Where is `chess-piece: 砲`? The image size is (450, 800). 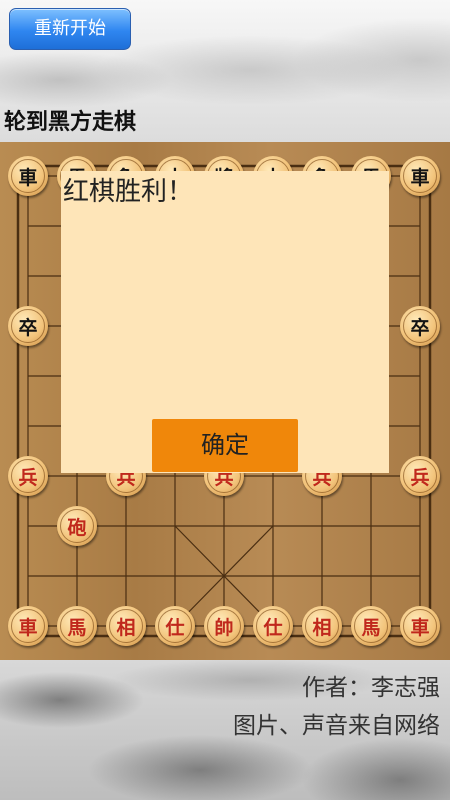
chess-piece: 砲 is located at coordinates (77, 526).